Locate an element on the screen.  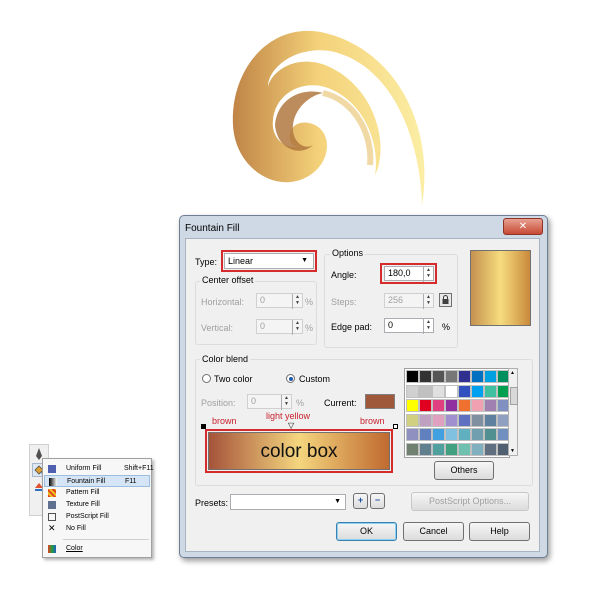
scroll-thumb is located at coordinates (514, 396).